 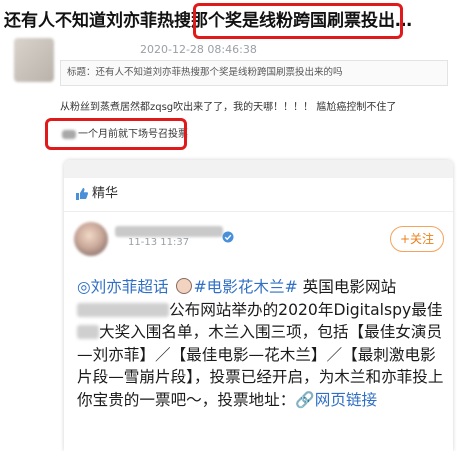 I want to click on thumbs-up-icon, so click(x=82, y=194).